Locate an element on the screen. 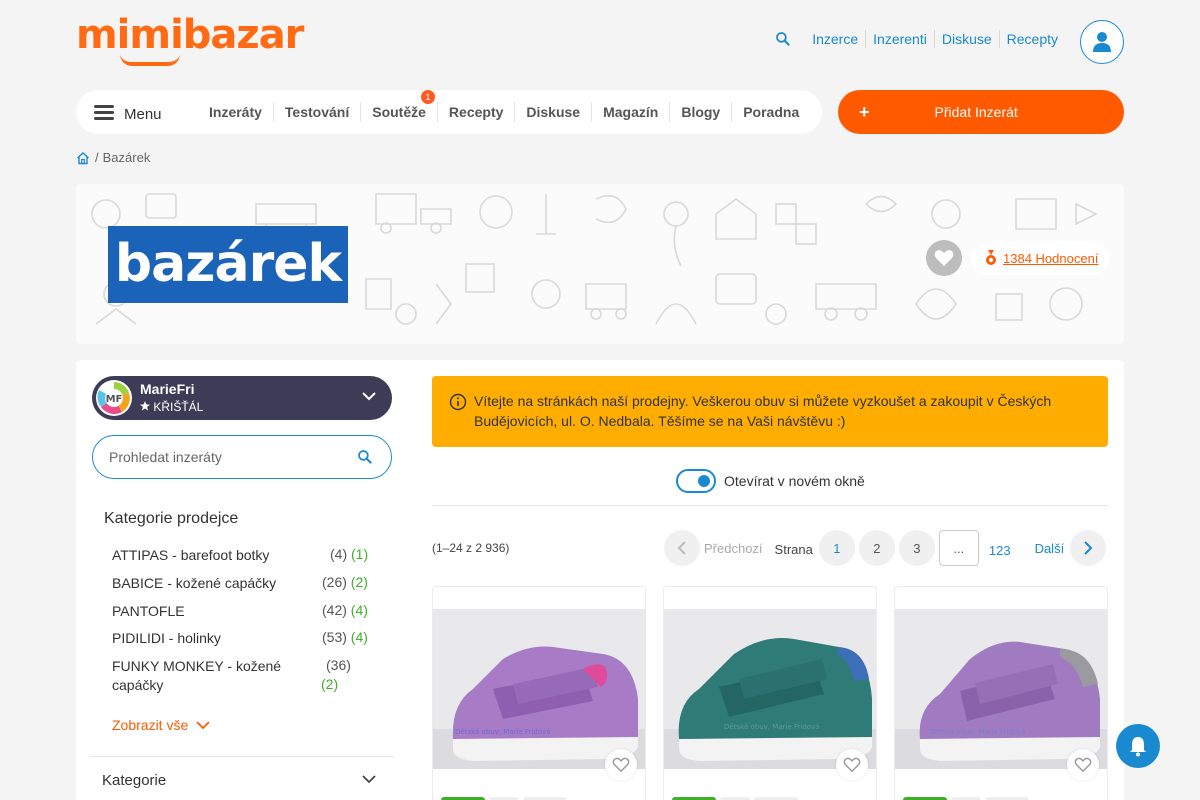 The height and width of the screenshot is (800, 1200). seller-avatar: MF is located at coordinates (114, 398).